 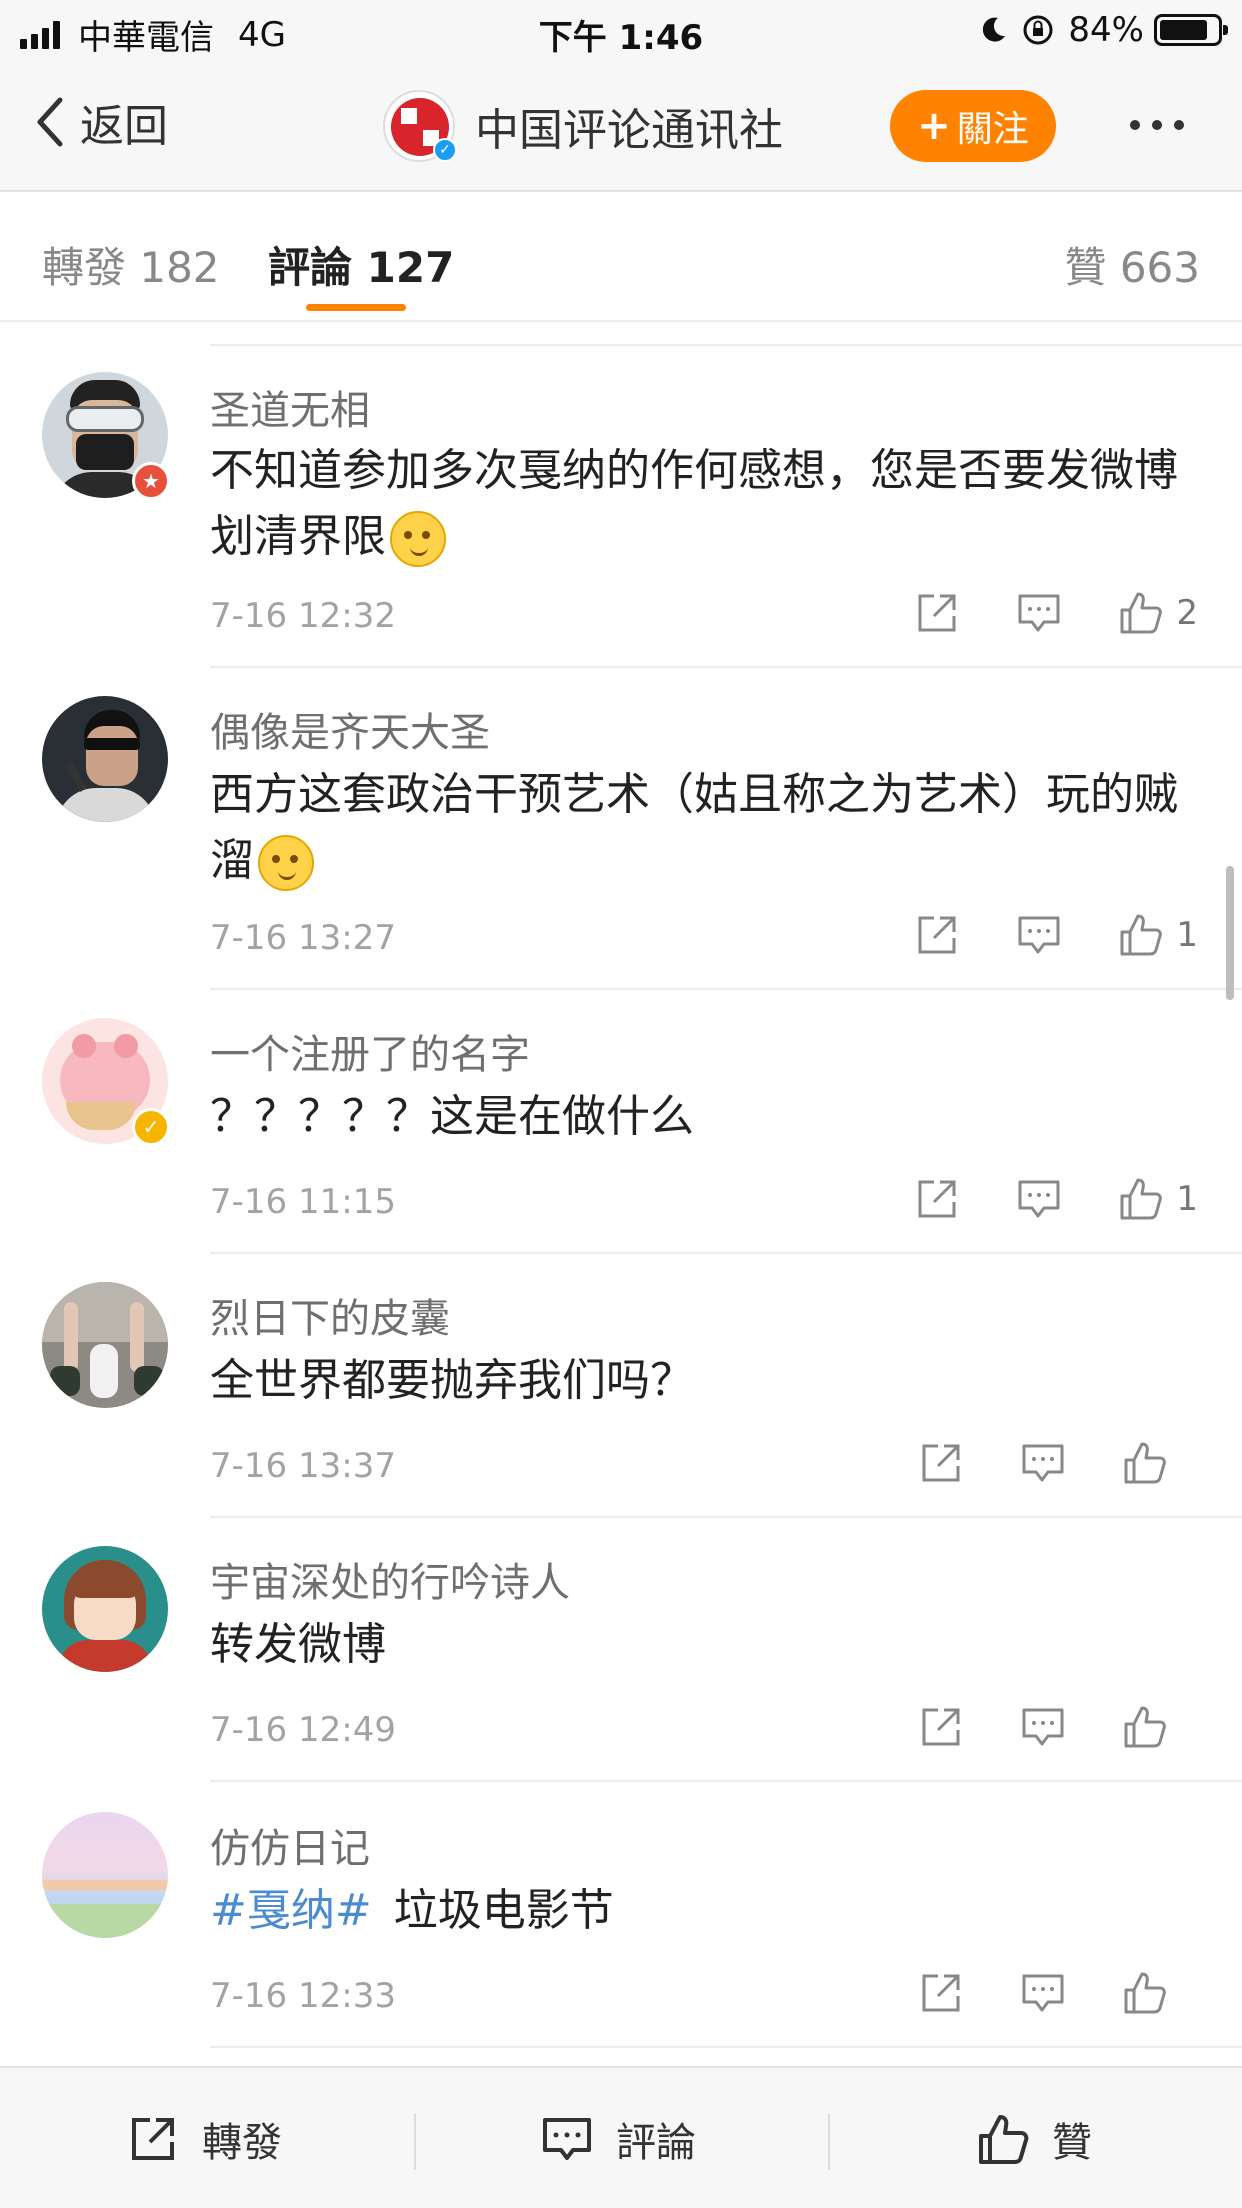 I want to click on tab-bar: 轉發 182 評論 127 贊 663, so click(x=621, y=257).